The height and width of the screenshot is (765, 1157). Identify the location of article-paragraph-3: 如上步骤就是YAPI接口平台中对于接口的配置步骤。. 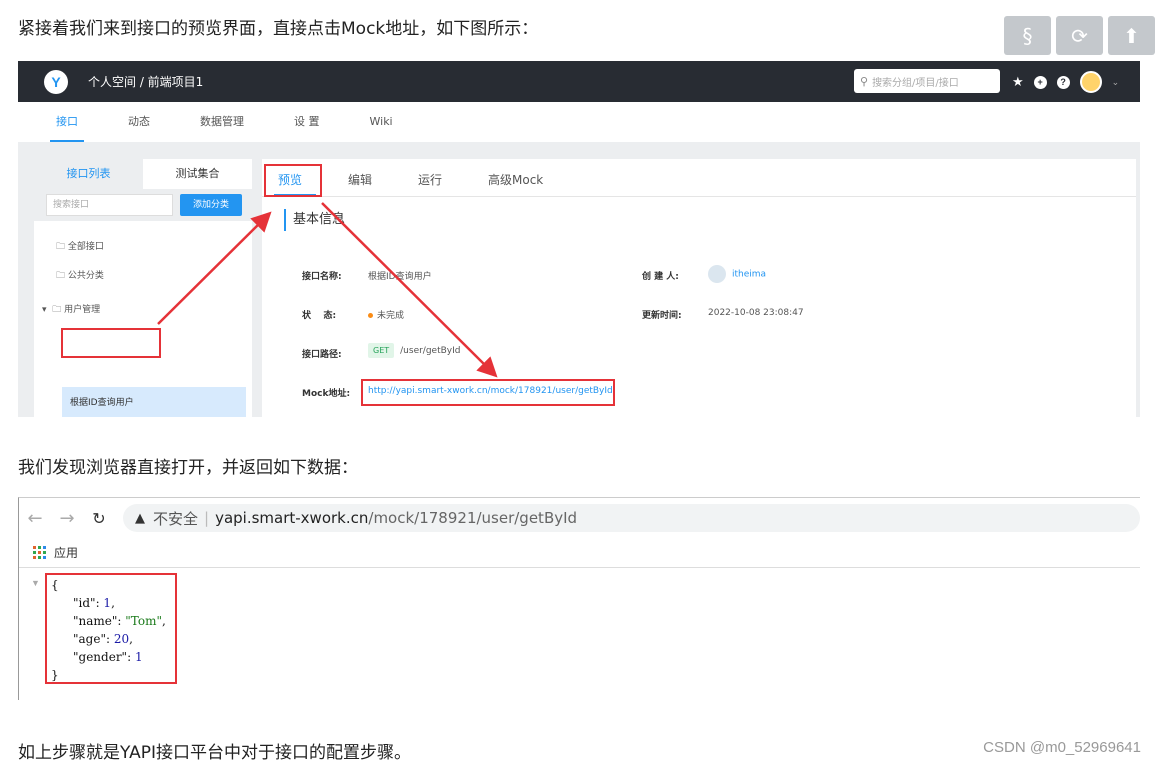
(214, 753).